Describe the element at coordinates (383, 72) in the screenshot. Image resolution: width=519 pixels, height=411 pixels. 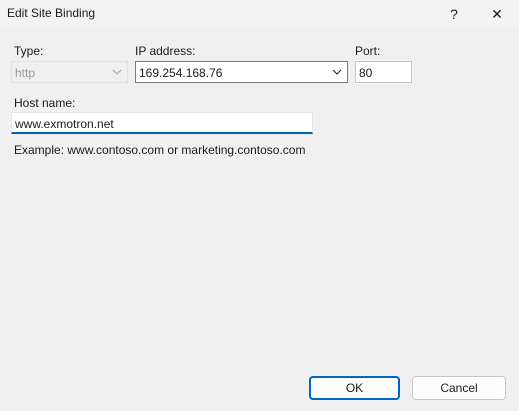
I see `port-input: 80` at that location.